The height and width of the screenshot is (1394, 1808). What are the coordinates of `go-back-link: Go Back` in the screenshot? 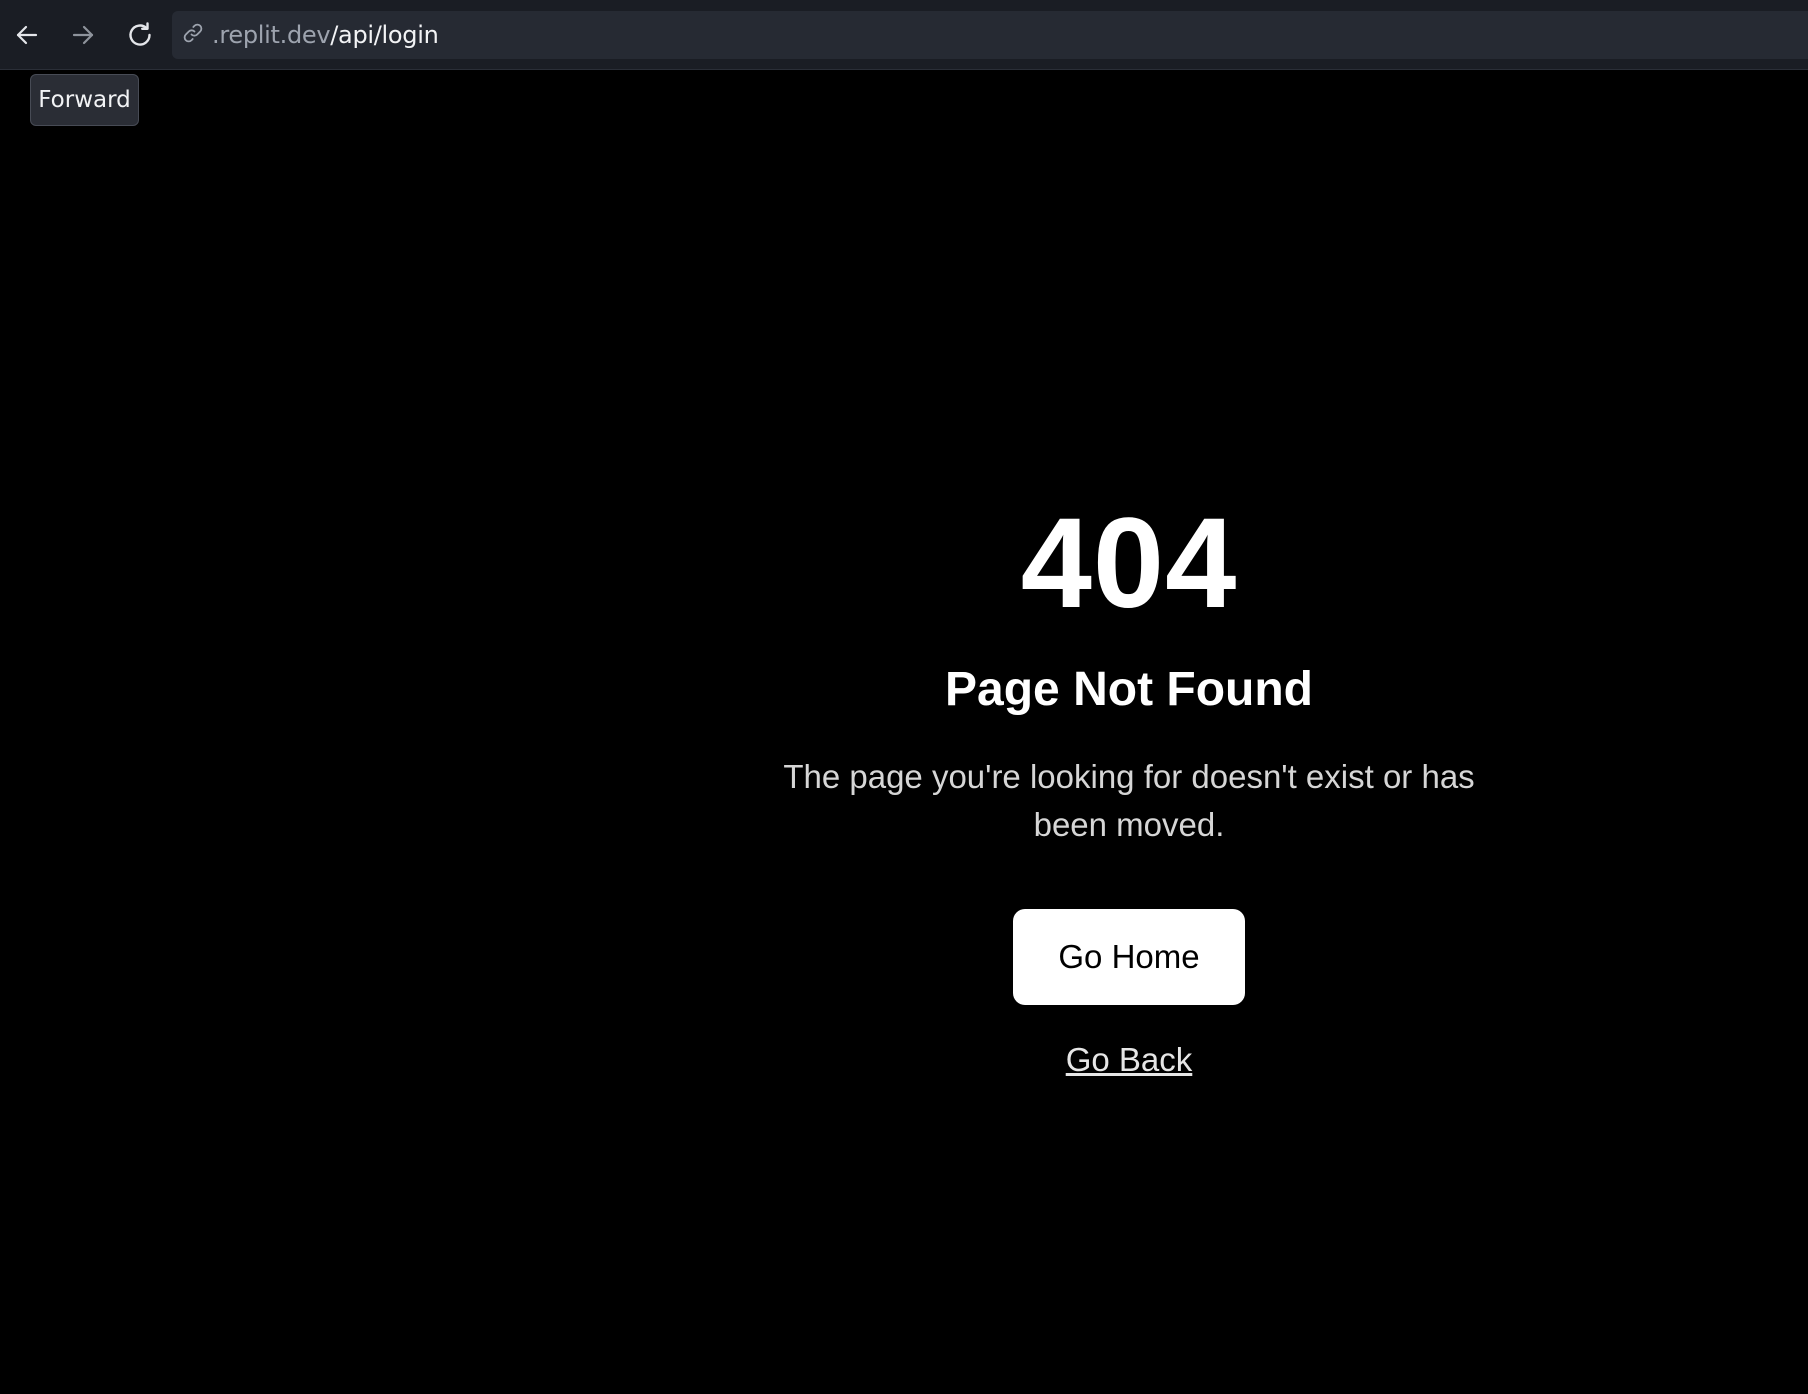 It's located at (1129, 1060).